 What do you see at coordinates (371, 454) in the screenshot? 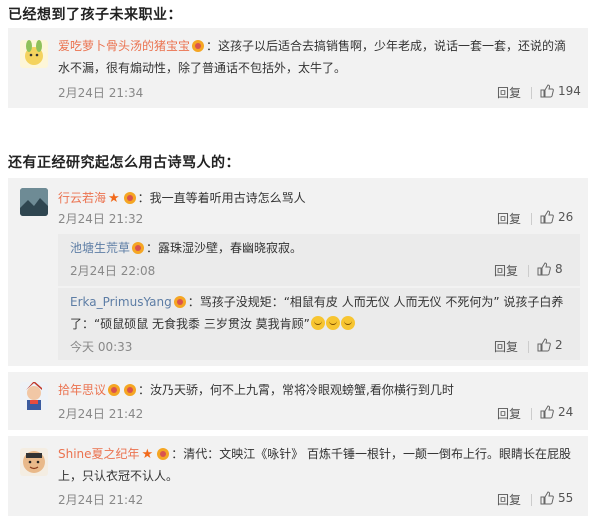
I see `comment-text: ：清代：文映江《咏针》 百炼千锤一根针，一颠一倒布上行。眼睛长在屁股` at bounding box center [371, 454].